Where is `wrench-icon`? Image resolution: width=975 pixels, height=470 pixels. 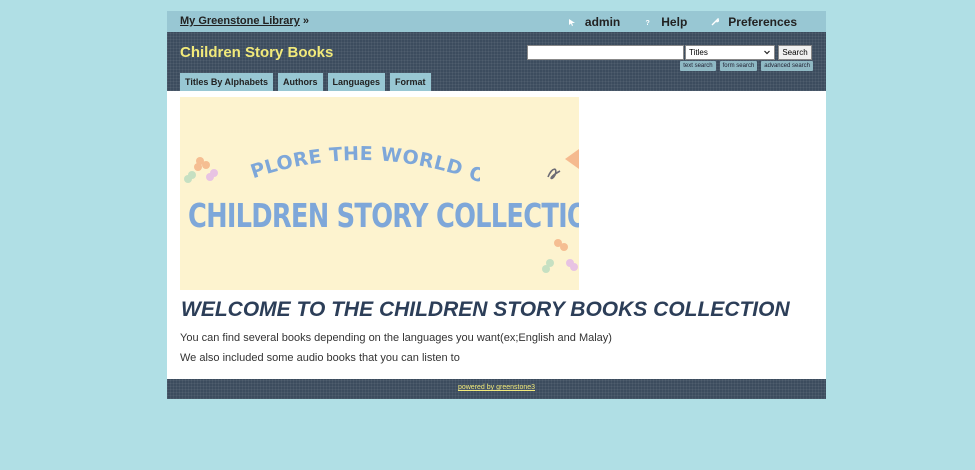 wrench-icon is located at coordinates (715, 21).